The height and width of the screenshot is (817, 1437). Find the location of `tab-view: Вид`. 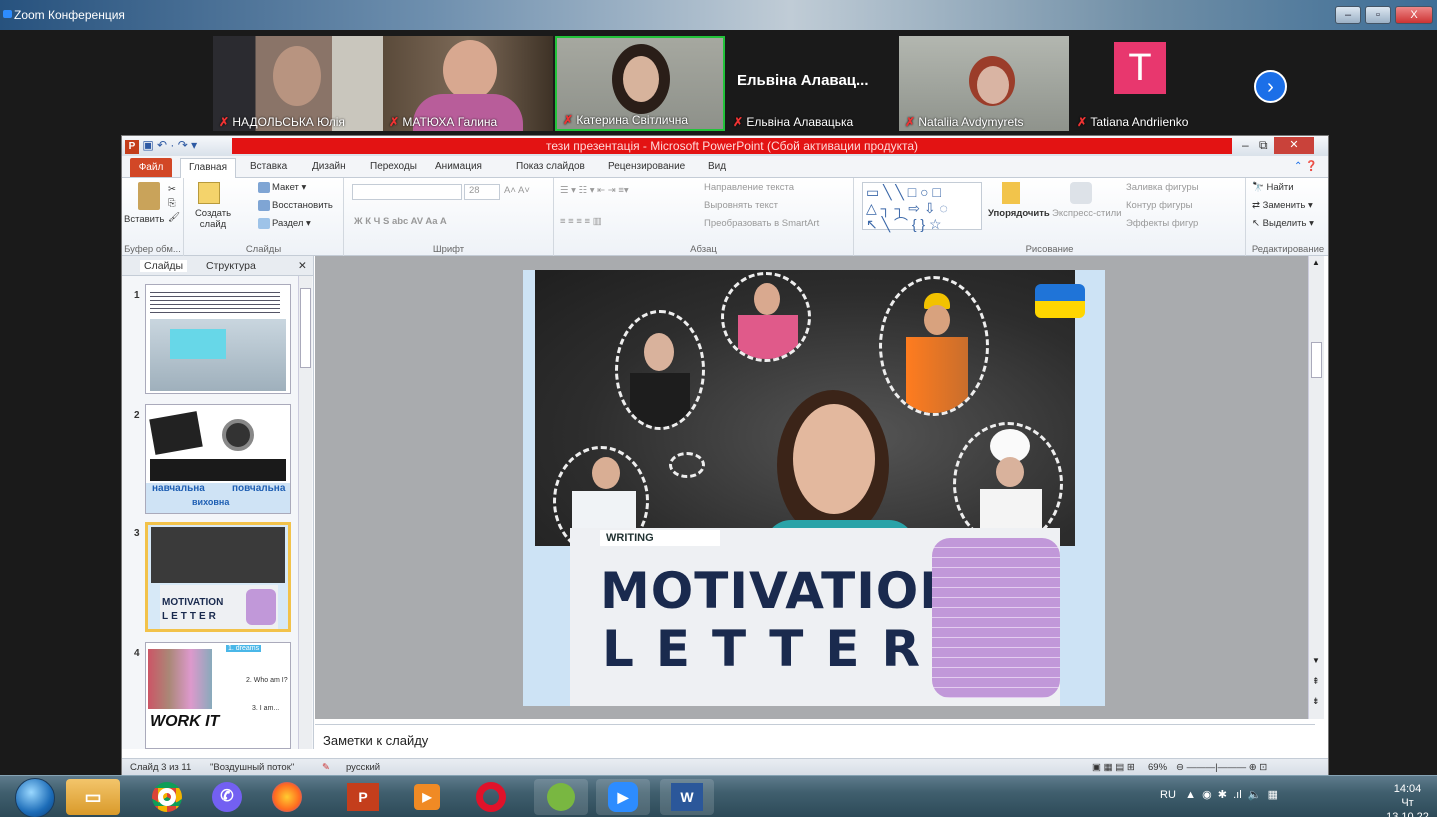

tab-view: Вид is located at coordinates (717, 166).